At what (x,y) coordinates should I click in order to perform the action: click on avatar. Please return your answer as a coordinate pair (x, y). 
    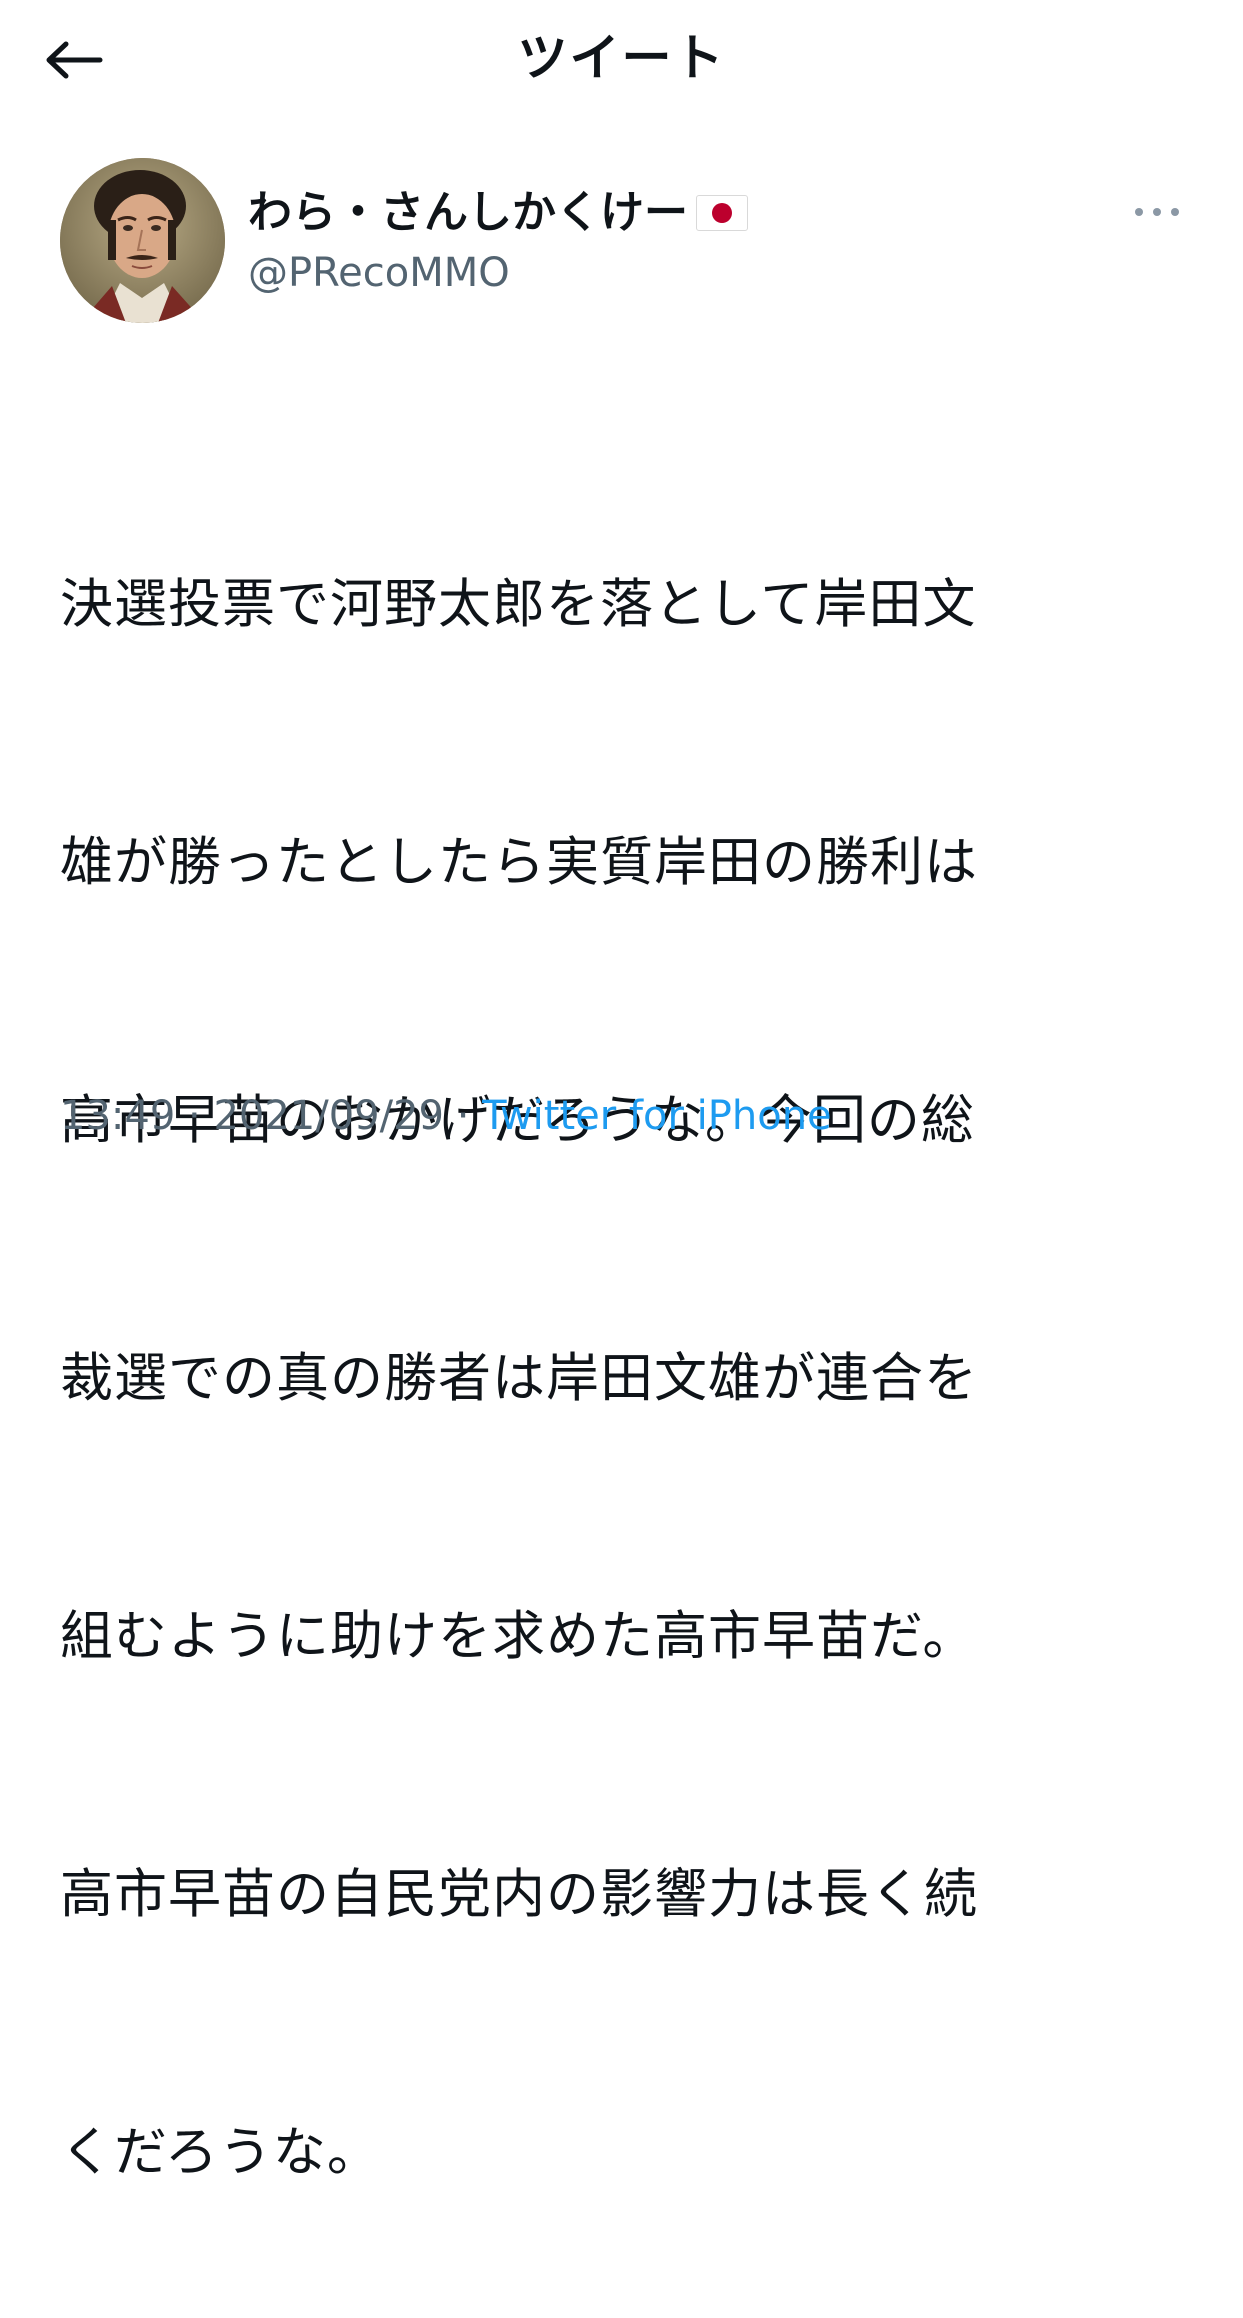
    Looking at the image, I should click on (142, 240).